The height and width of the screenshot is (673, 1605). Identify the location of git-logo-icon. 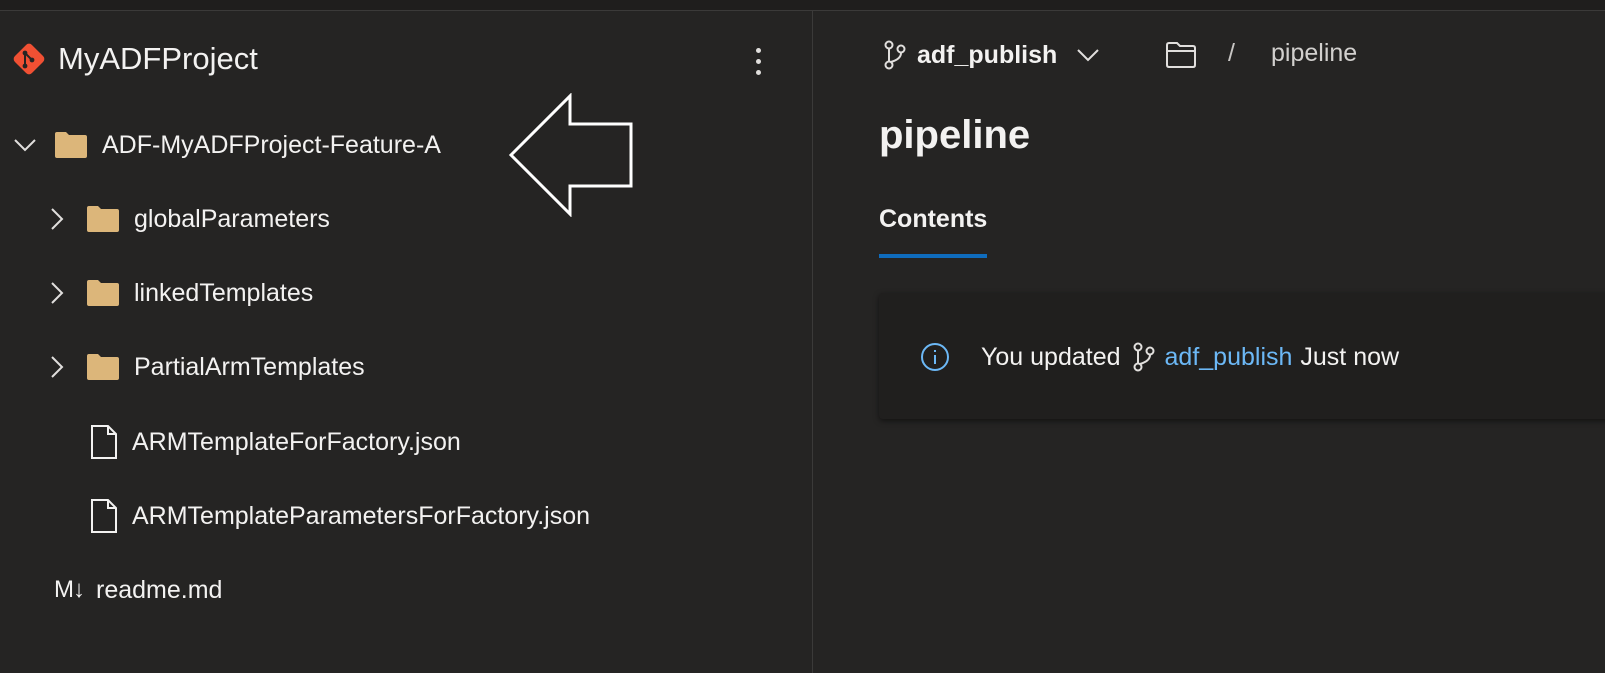
(29, 59).